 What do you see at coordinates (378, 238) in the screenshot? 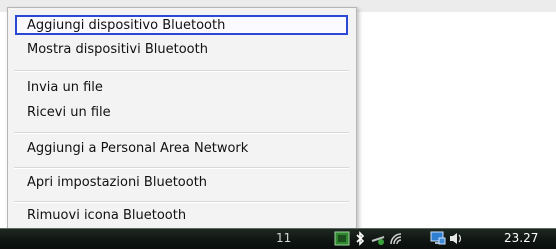
I see `network-icon` at bounding box center [378, 238].